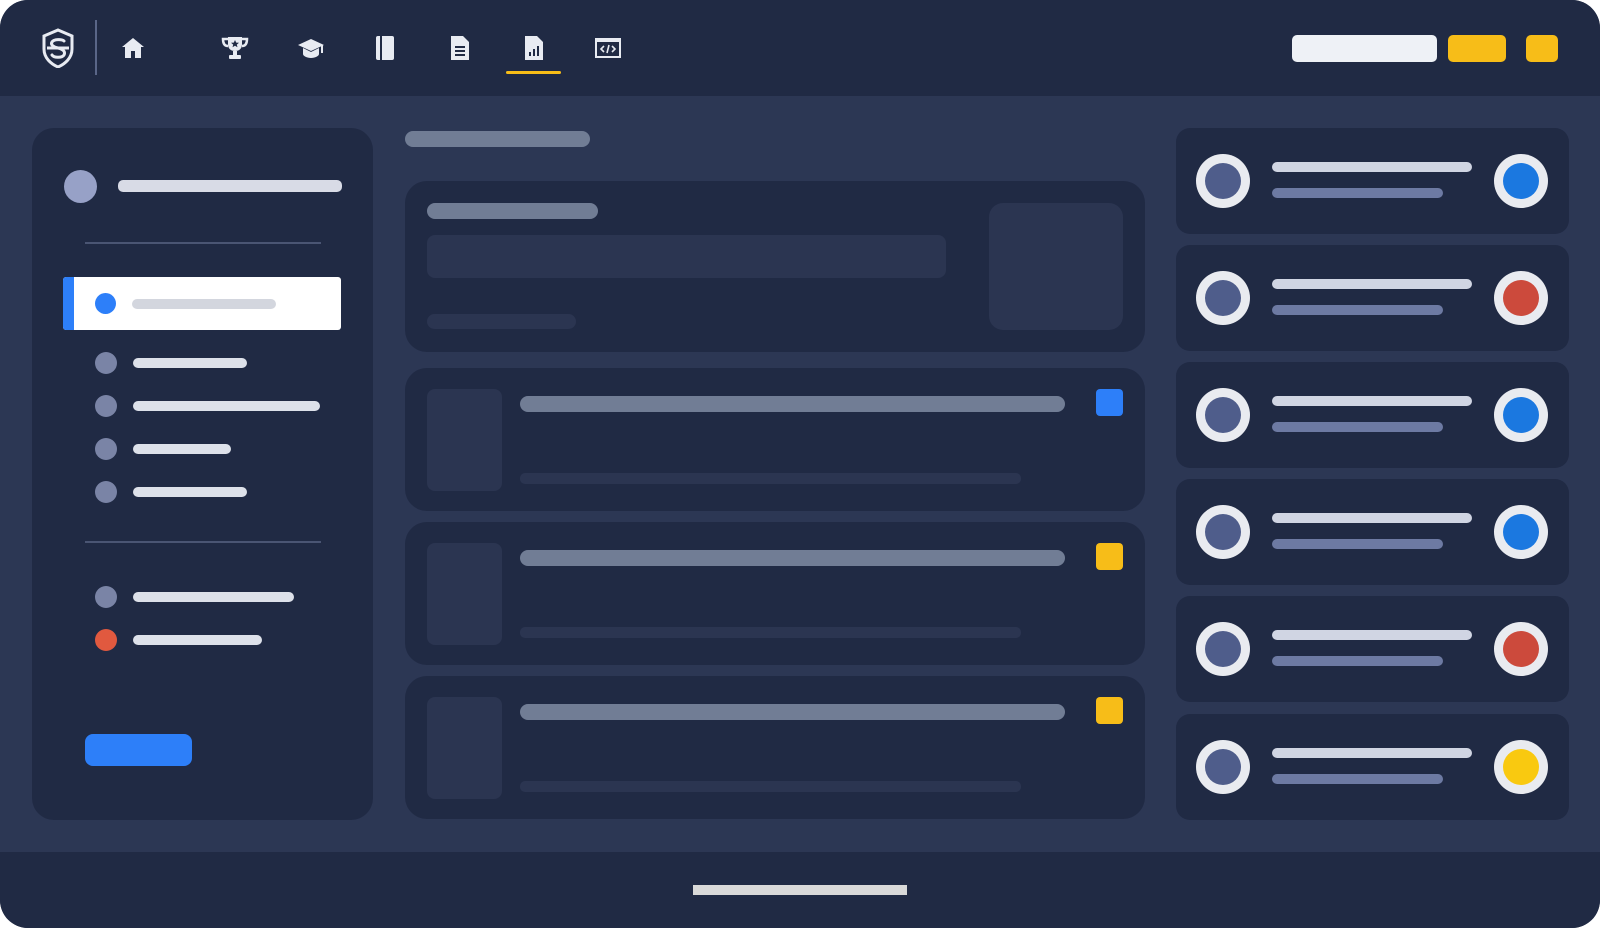 The width and height of the screenshot is (1600, 928). I want to click on bottom-bar, so click(800, 890).